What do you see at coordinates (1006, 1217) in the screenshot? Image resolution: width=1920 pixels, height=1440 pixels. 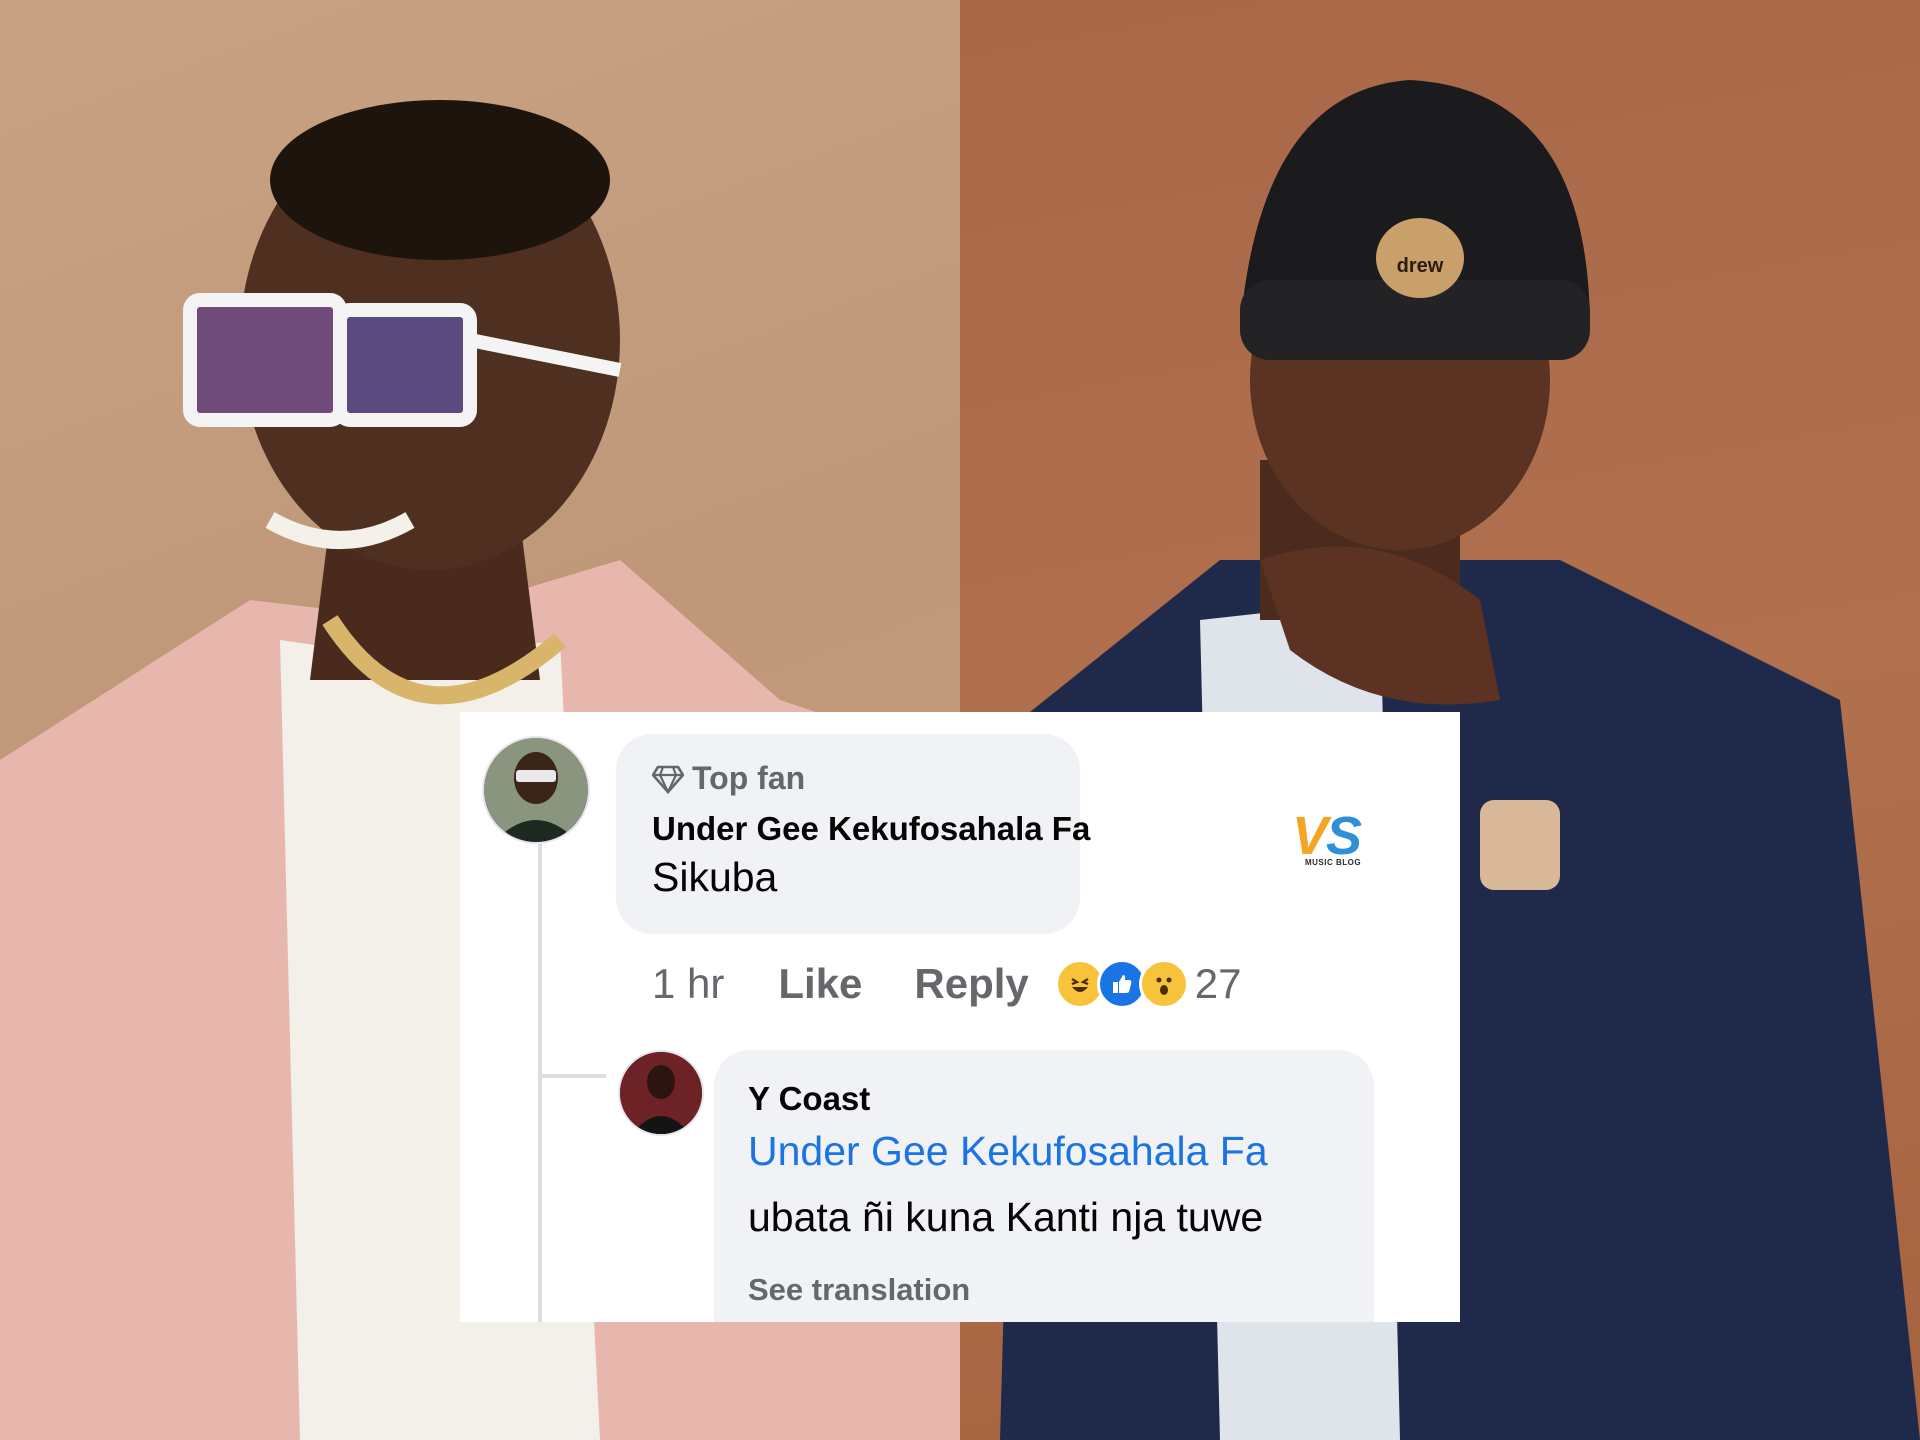 I see `reply-text: ubata ñi kuna Kanti nja tuwe` at bounding box center [1006, 1217].